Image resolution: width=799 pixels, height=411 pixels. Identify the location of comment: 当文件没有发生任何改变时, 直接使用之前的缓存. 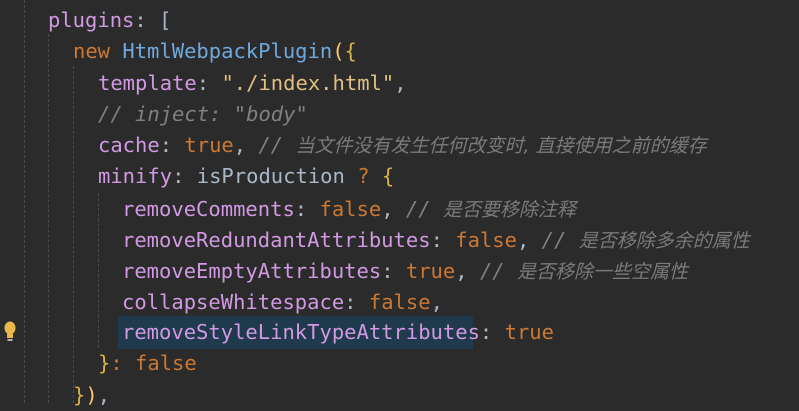
(501, 146).